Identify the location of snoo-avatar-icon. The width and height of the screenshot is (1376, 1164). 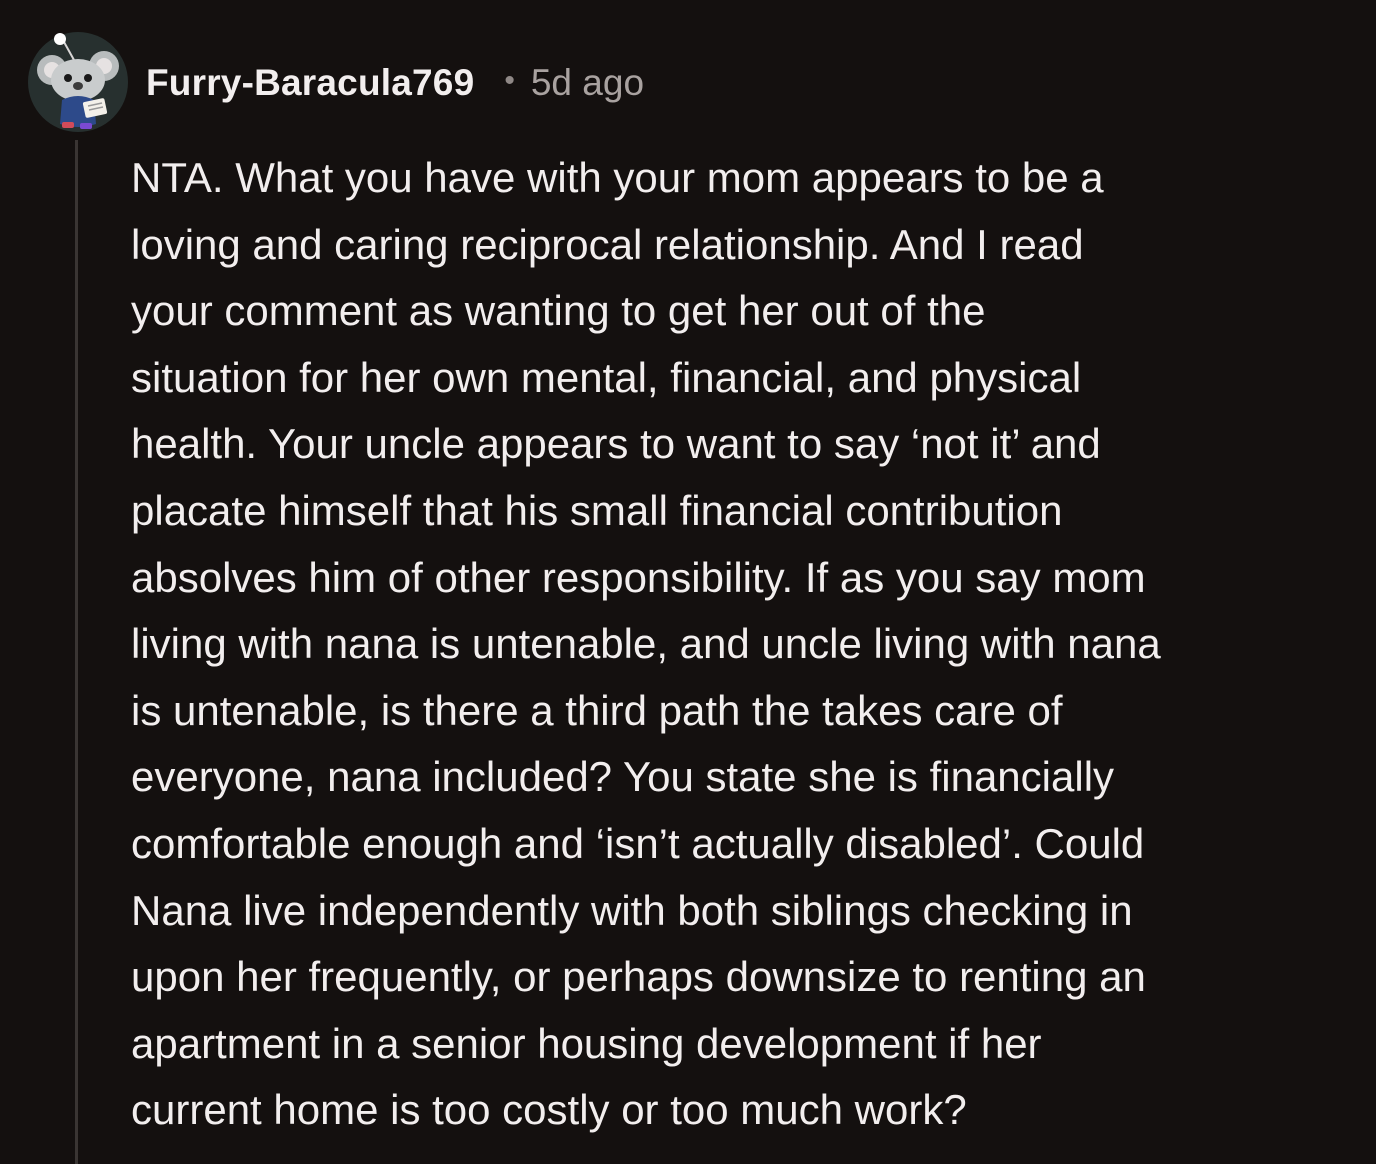
(78, 82).